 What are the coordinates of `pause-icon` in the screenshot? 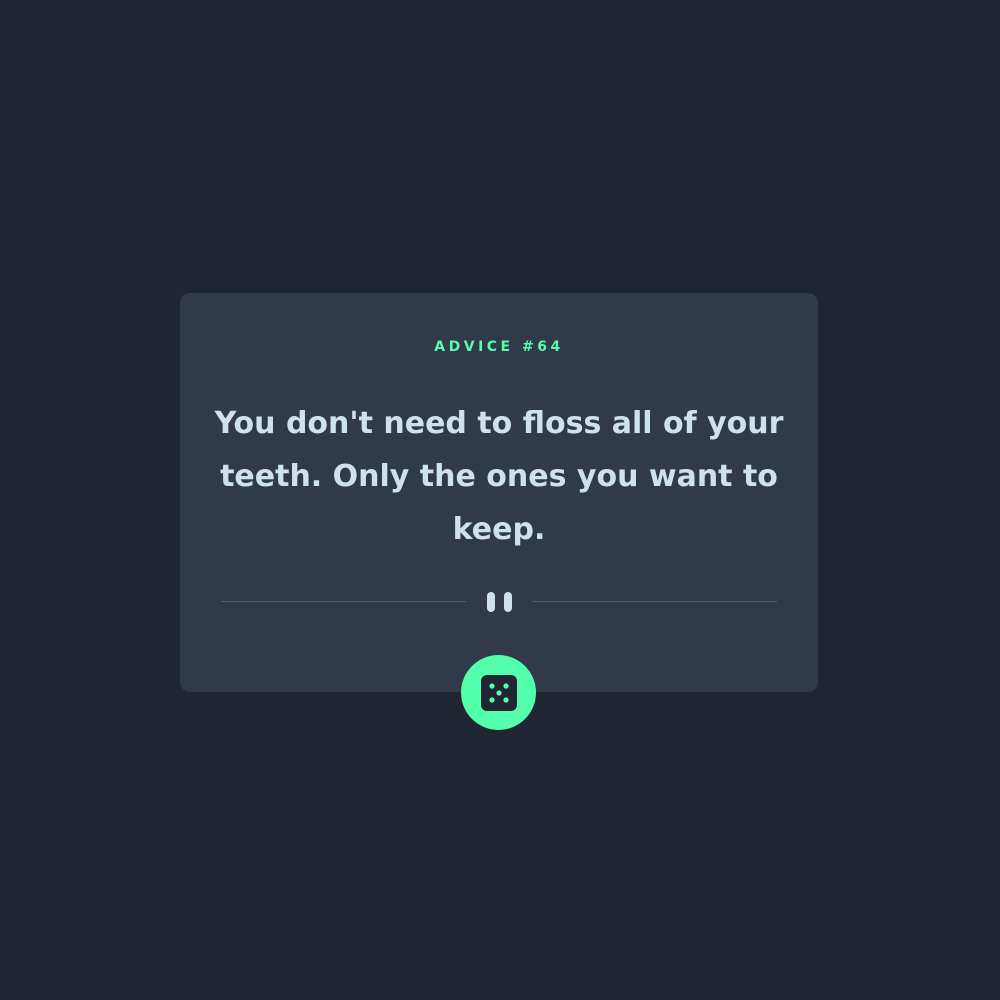 It's located at (499, 602).